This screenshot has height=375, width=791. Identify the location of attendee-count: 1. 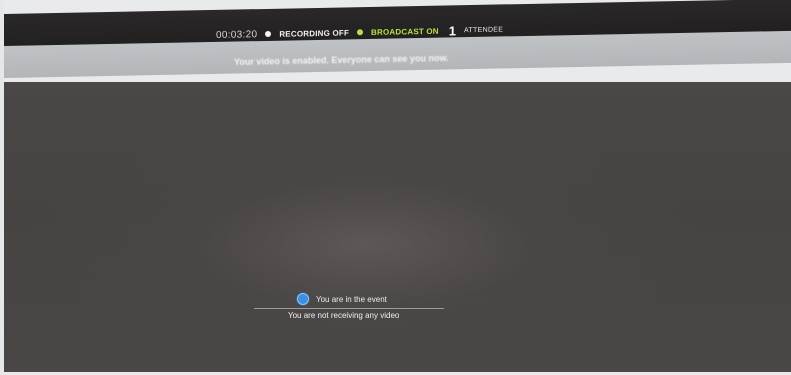
(452, 30).